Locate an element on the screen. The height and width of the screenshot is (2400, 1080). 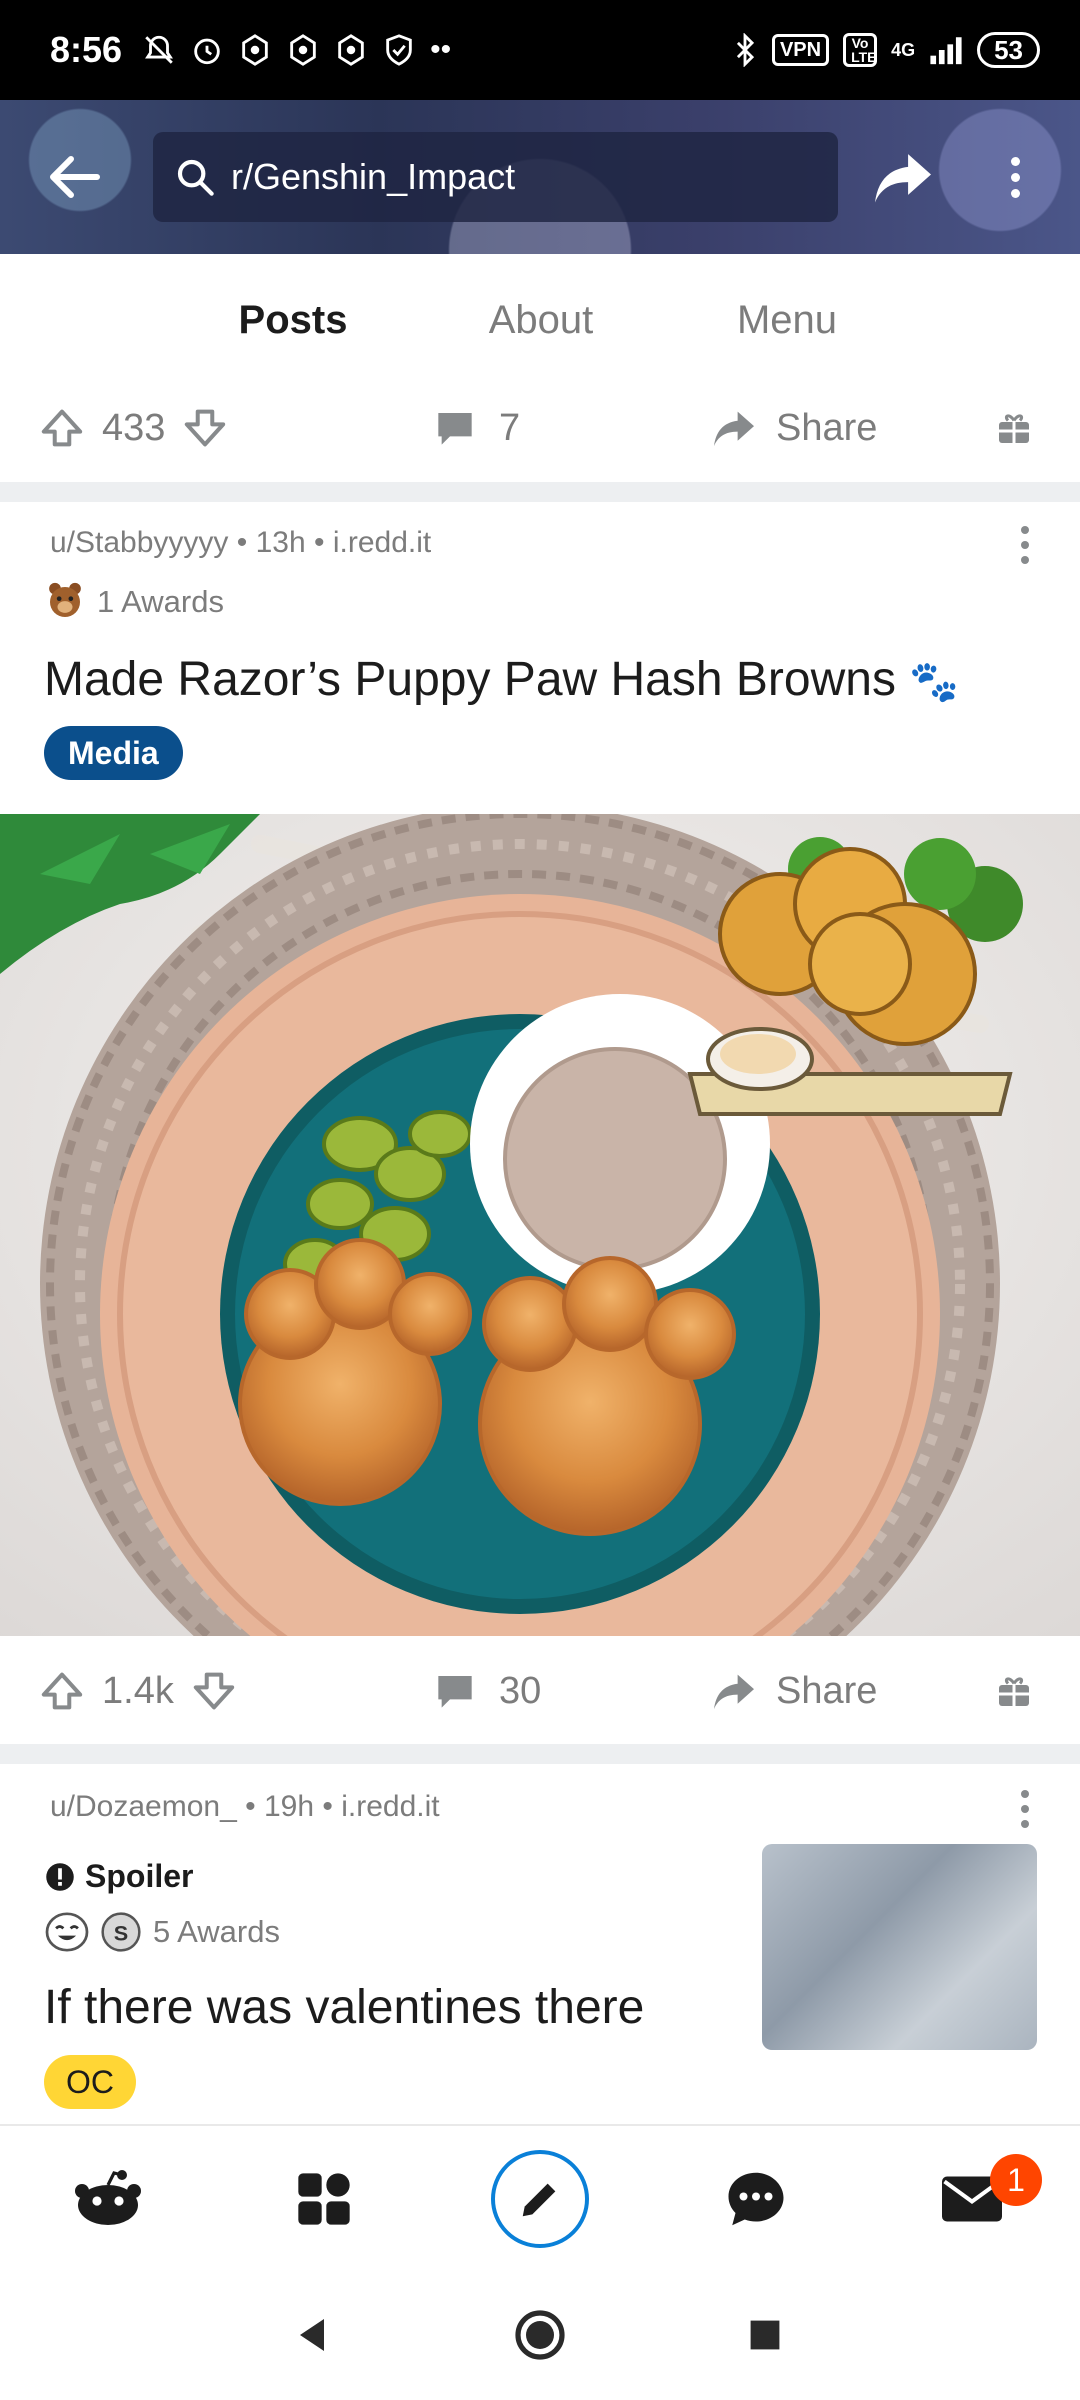
volte-indicator: Vo LTE is located at coordinates (860, 50).